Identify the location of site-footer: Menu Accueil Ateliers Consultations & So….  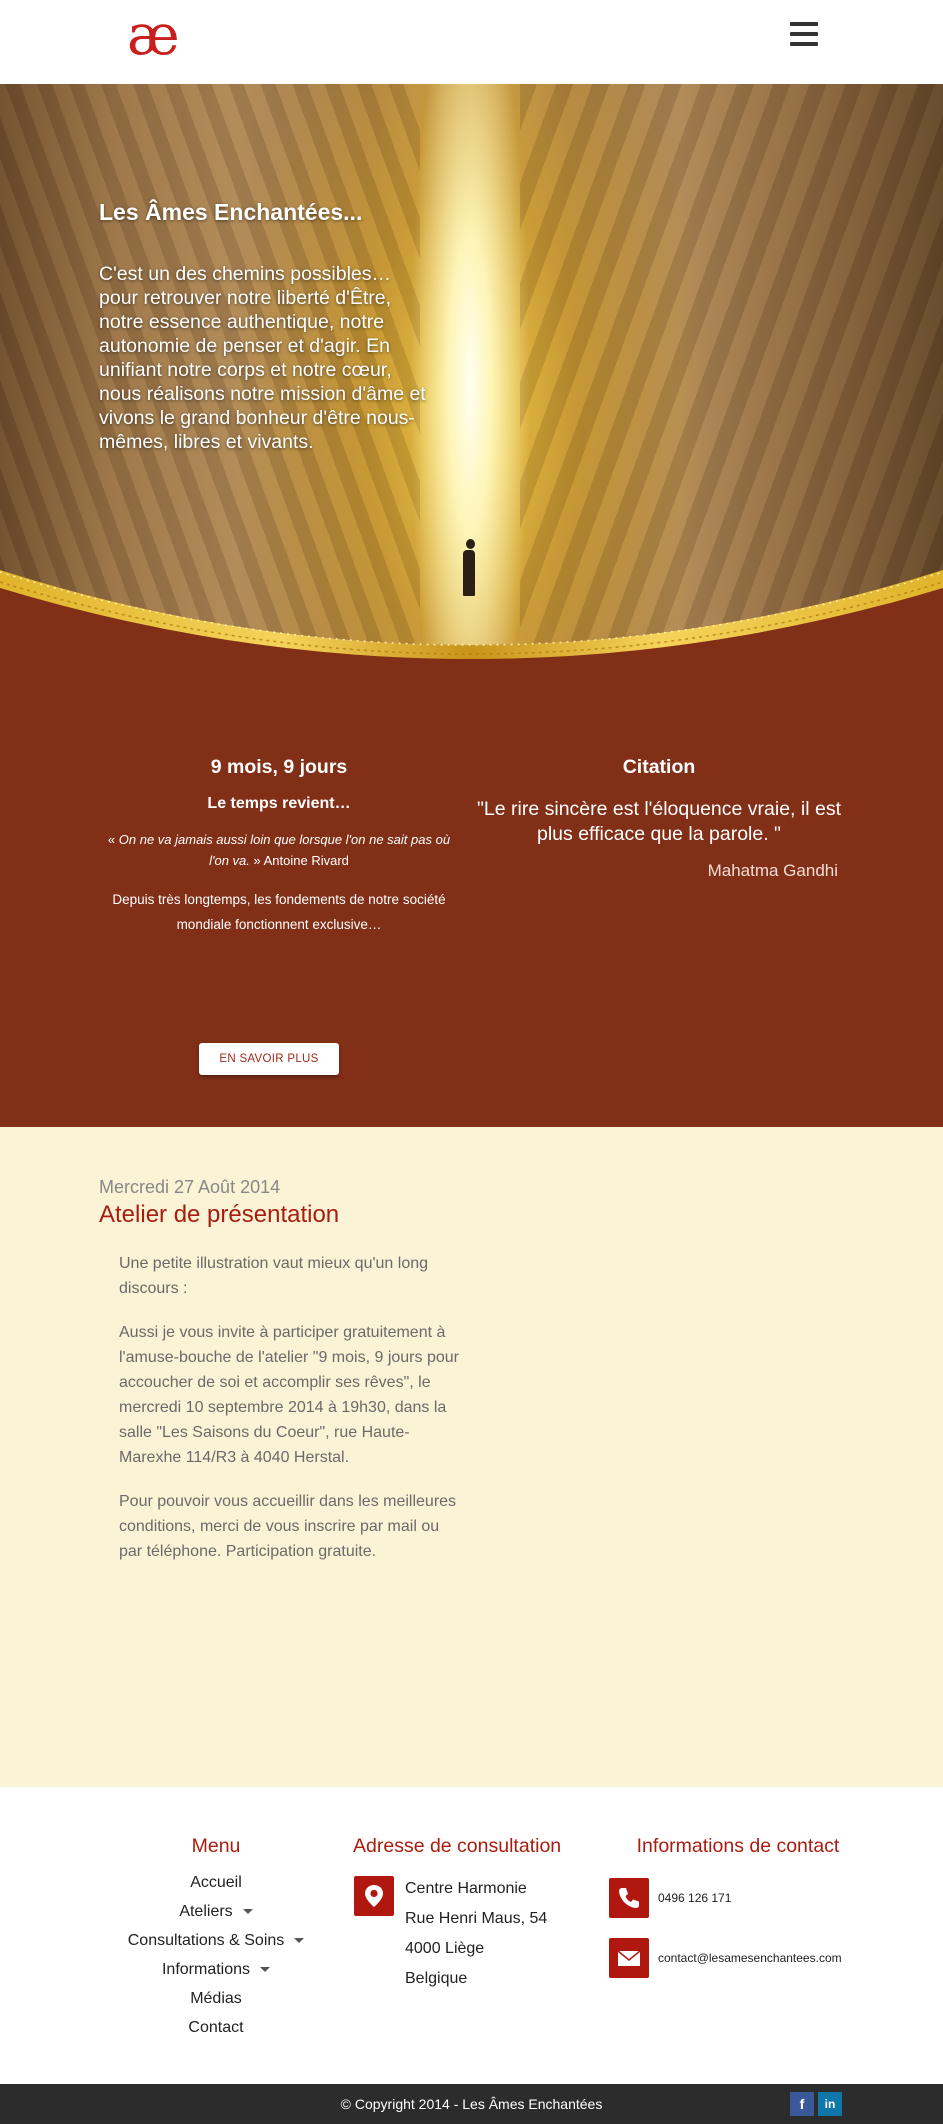
(471, 1935).